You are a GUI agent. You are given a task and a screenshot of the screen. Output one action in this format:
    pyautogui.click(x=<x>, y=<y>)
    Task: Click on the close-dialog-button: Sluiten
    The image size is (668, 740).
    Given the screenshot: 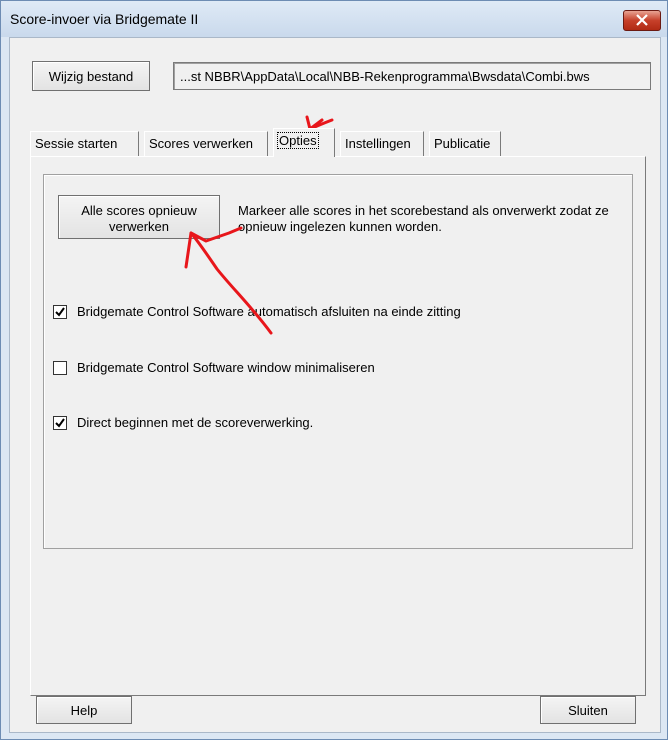 What is the action you would take?
    pyautogui.click(x=588, y=710)
    